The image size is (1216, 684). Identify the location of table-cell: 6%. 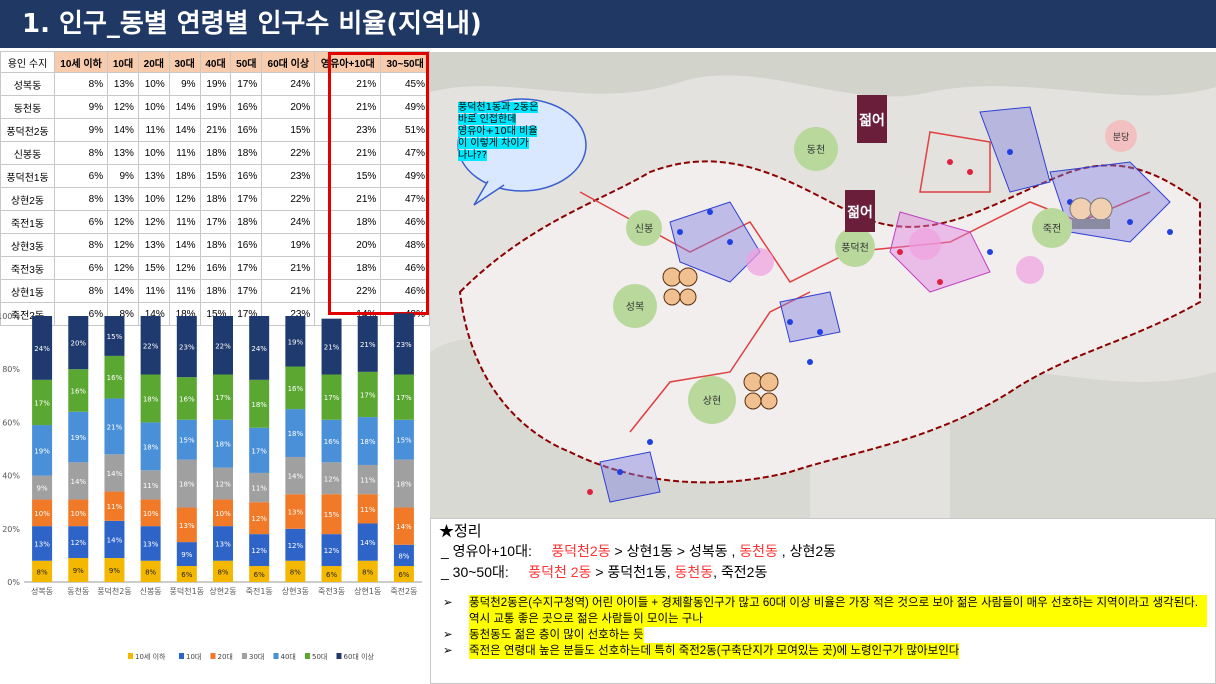
(81, 268).